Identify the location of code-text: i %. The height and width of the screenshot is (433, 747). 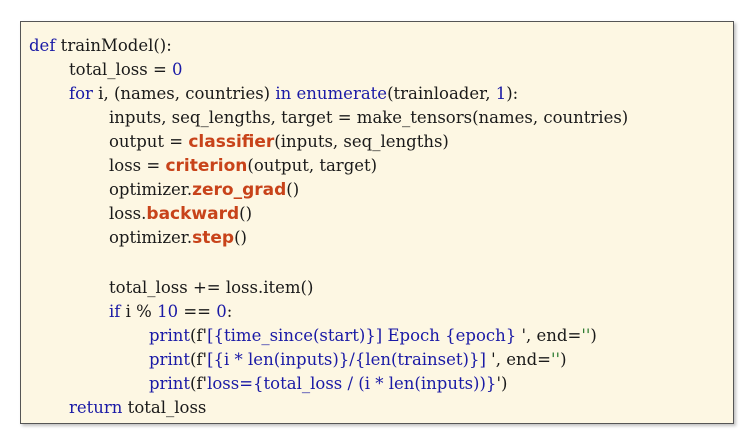
(139, 311).